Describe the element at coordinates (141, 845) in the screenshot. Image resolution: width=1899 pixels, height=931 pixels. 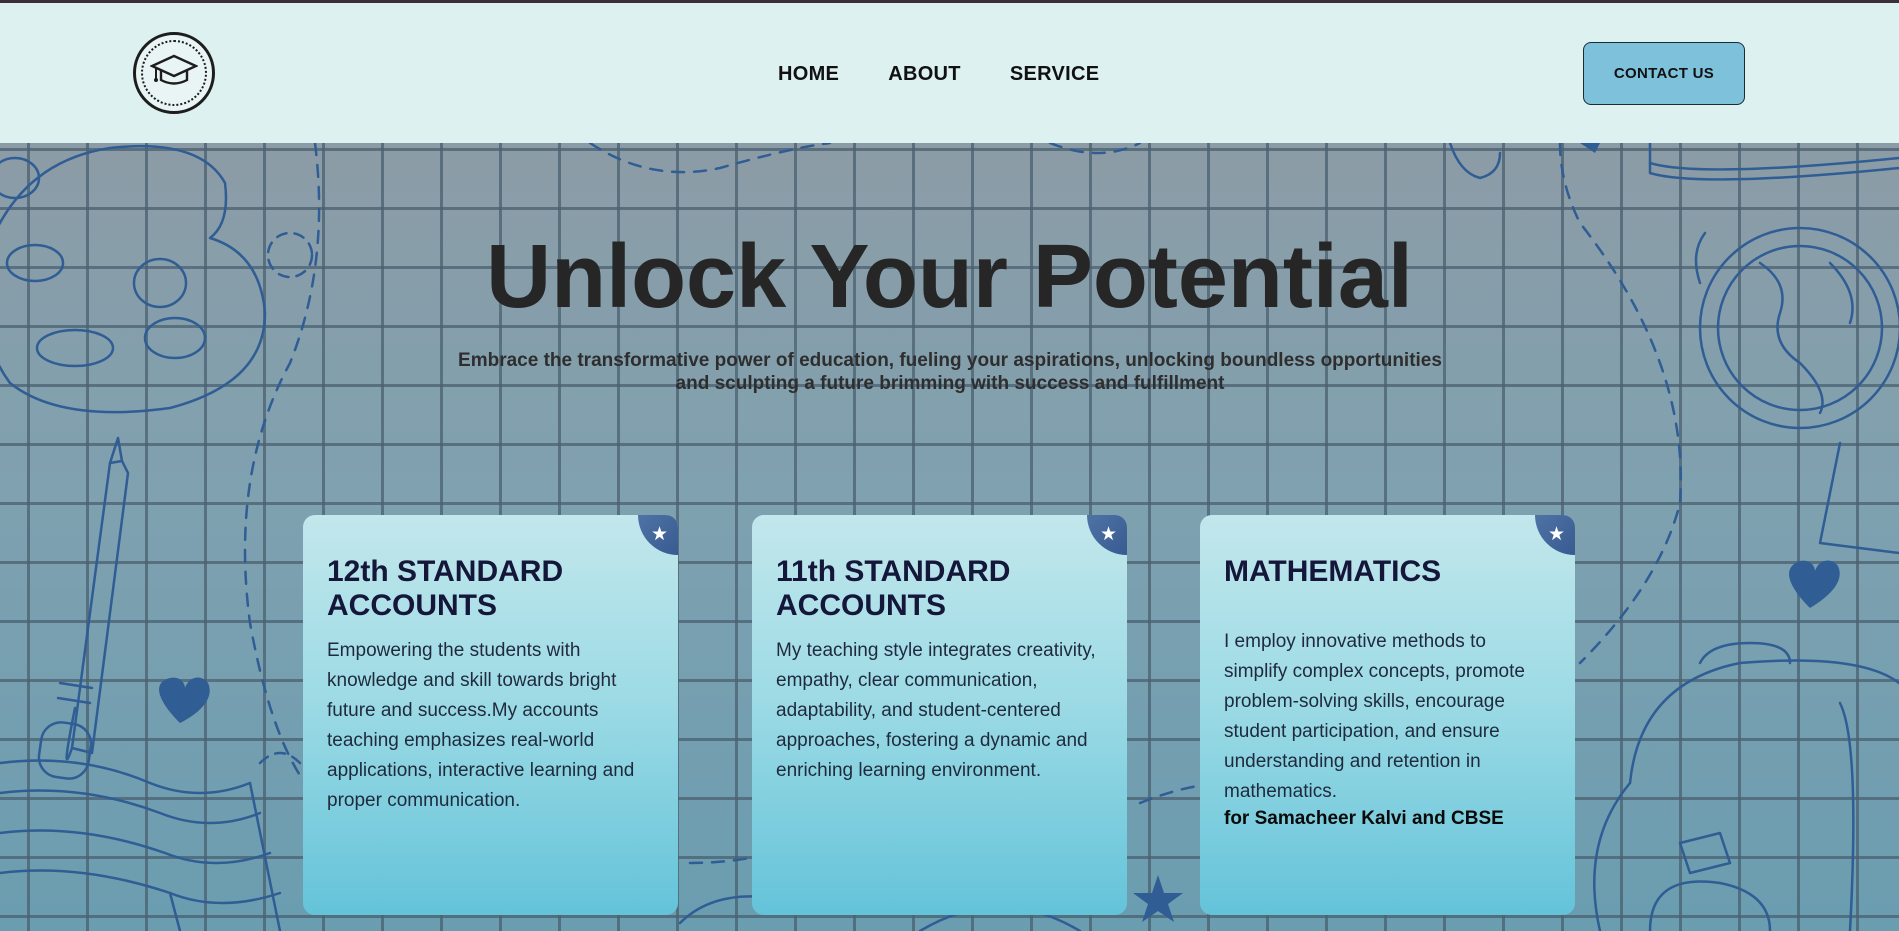
I see `book-doodle` at that location.